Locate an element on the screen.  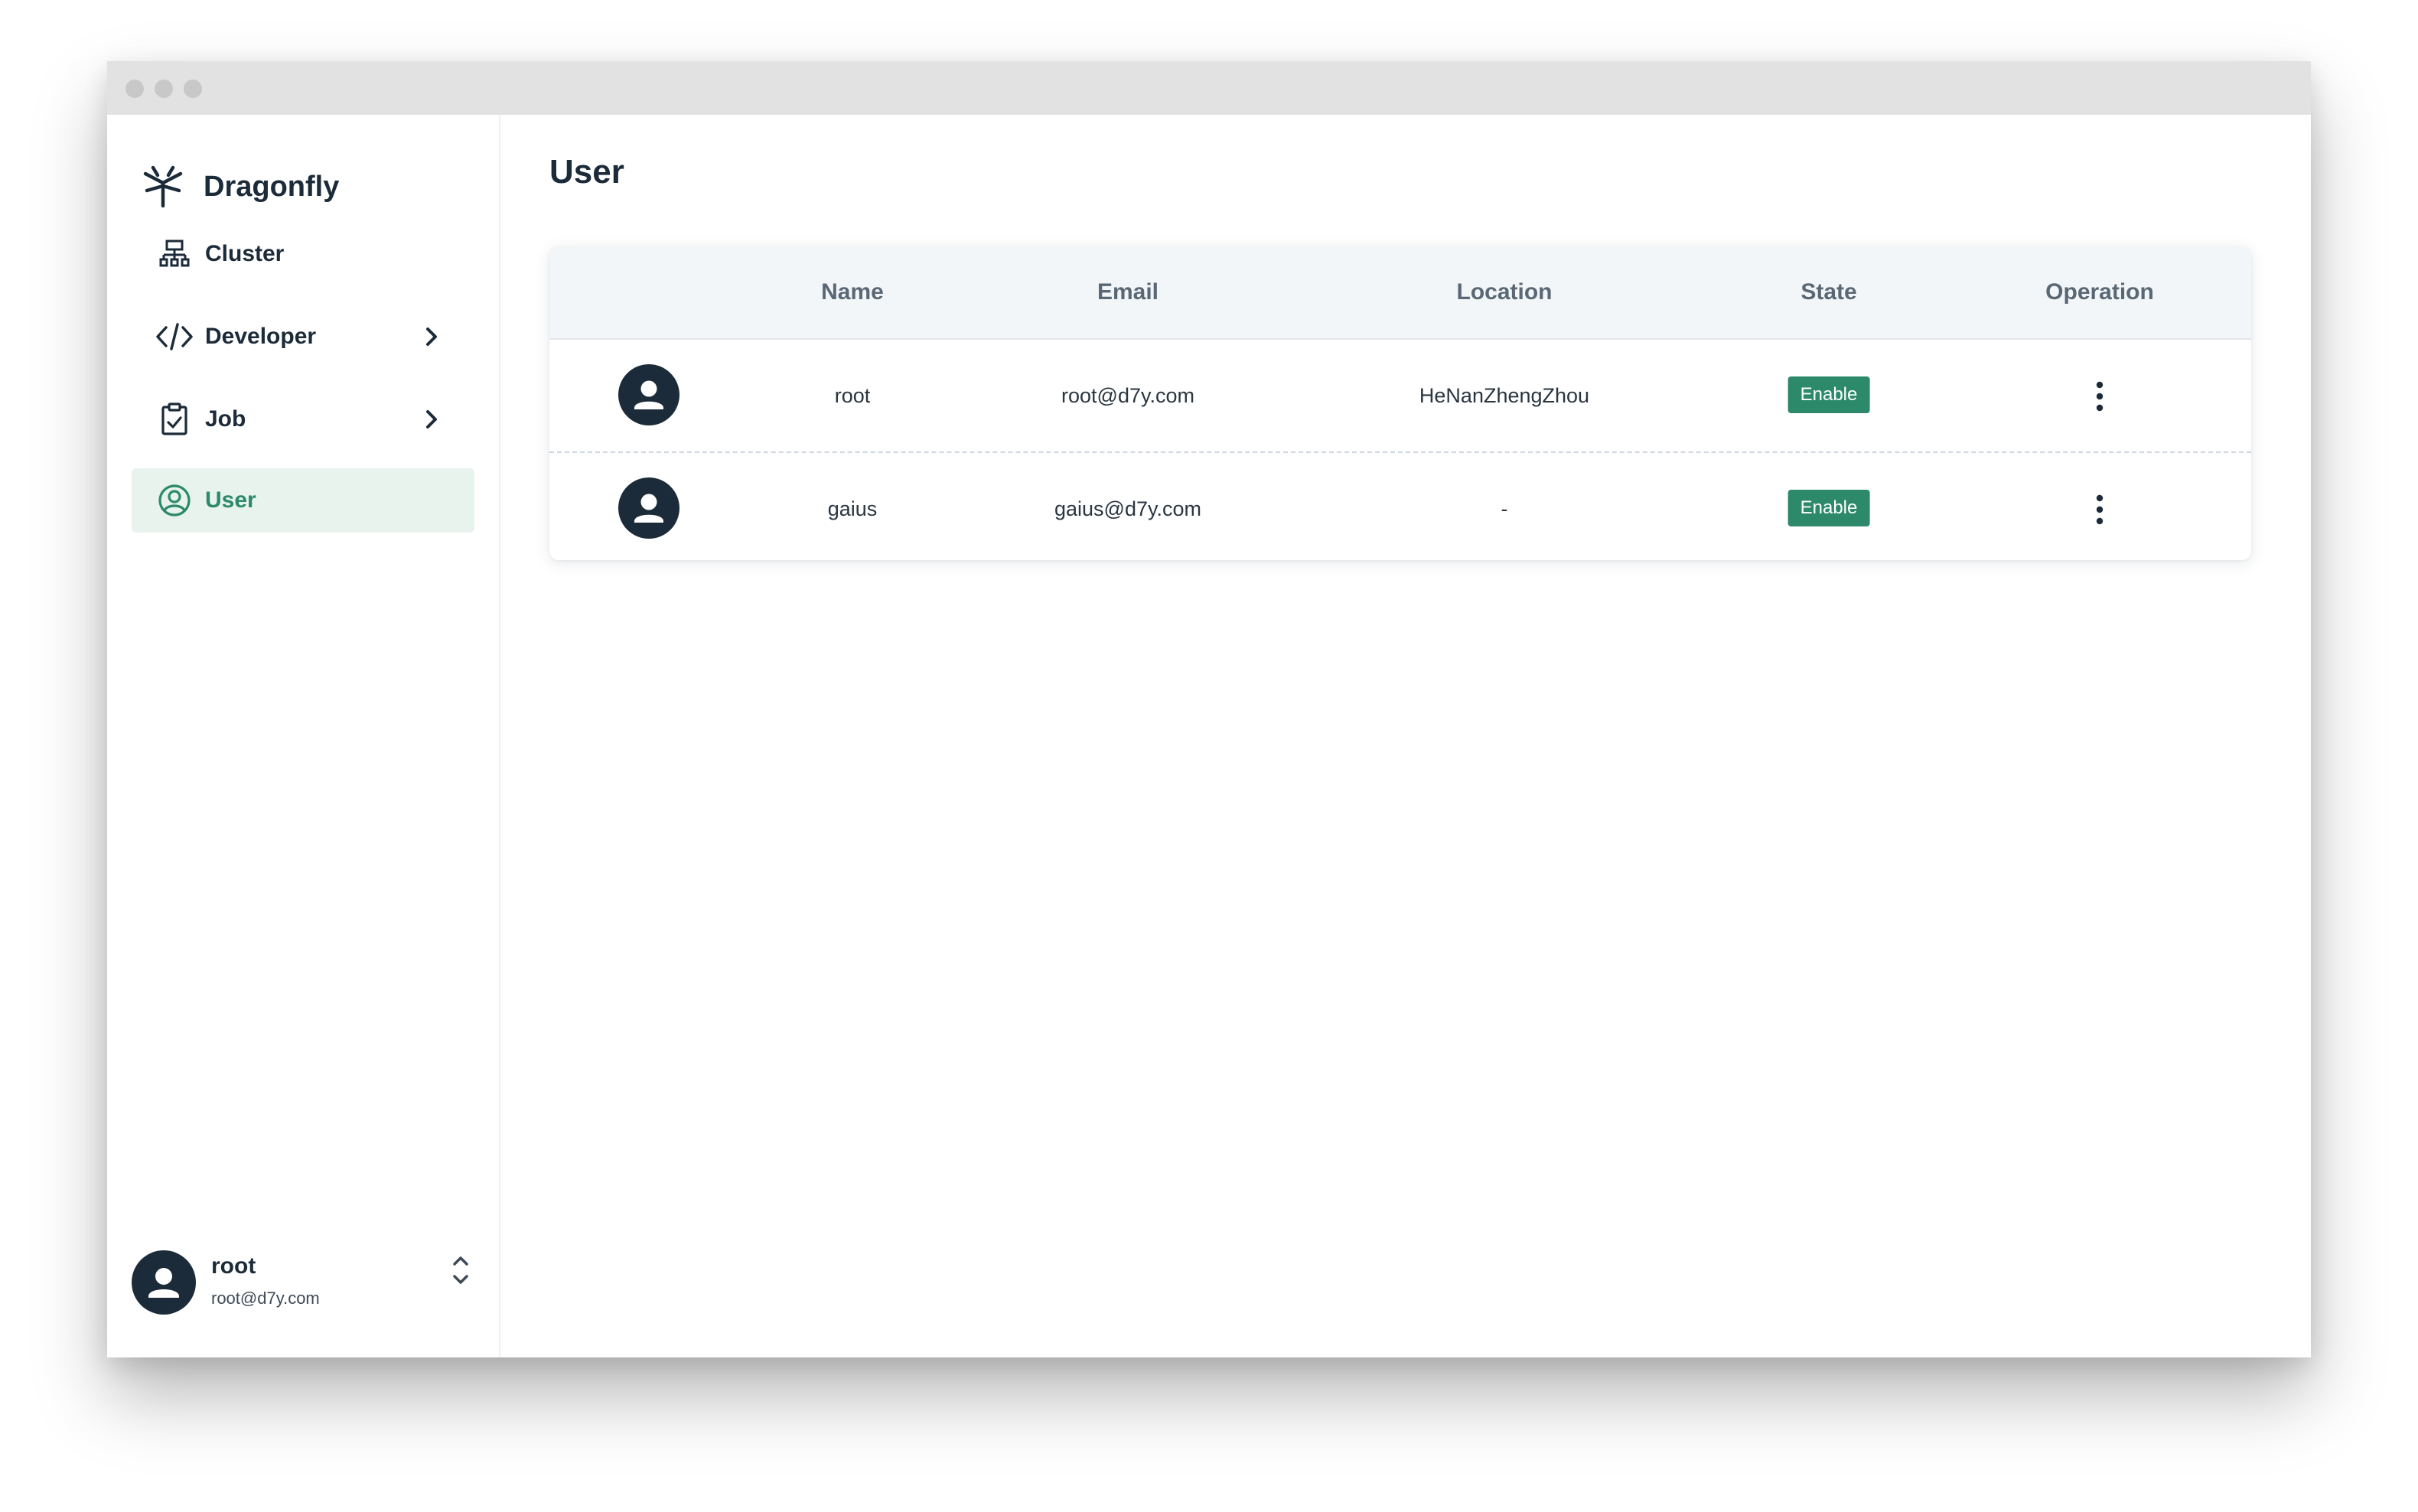
window-titlebar is located at coordinates (1209, 88).